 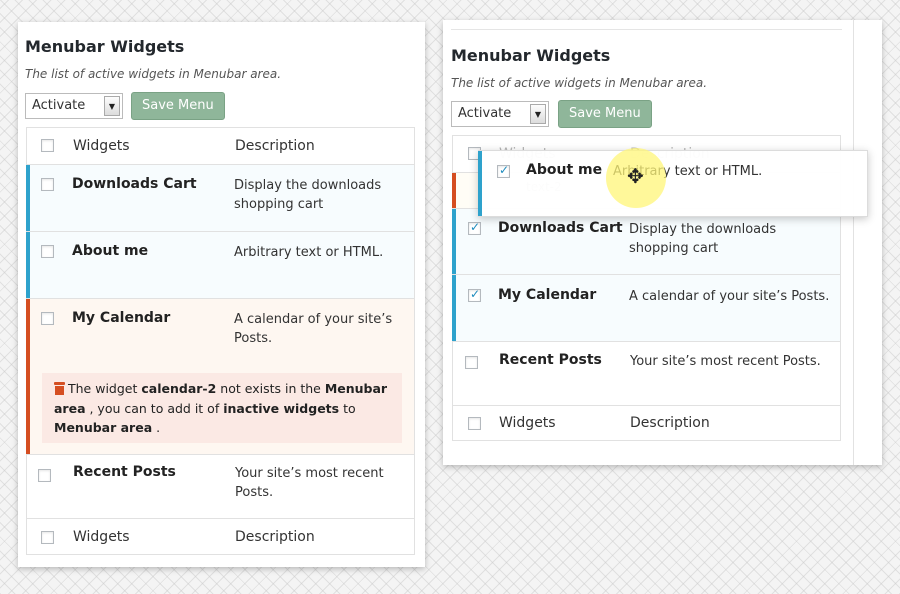 What do you see at coordinates (220, 146) in the screenshot?
I see `table-header: Widgets Description` at bounding box center [220, 146].